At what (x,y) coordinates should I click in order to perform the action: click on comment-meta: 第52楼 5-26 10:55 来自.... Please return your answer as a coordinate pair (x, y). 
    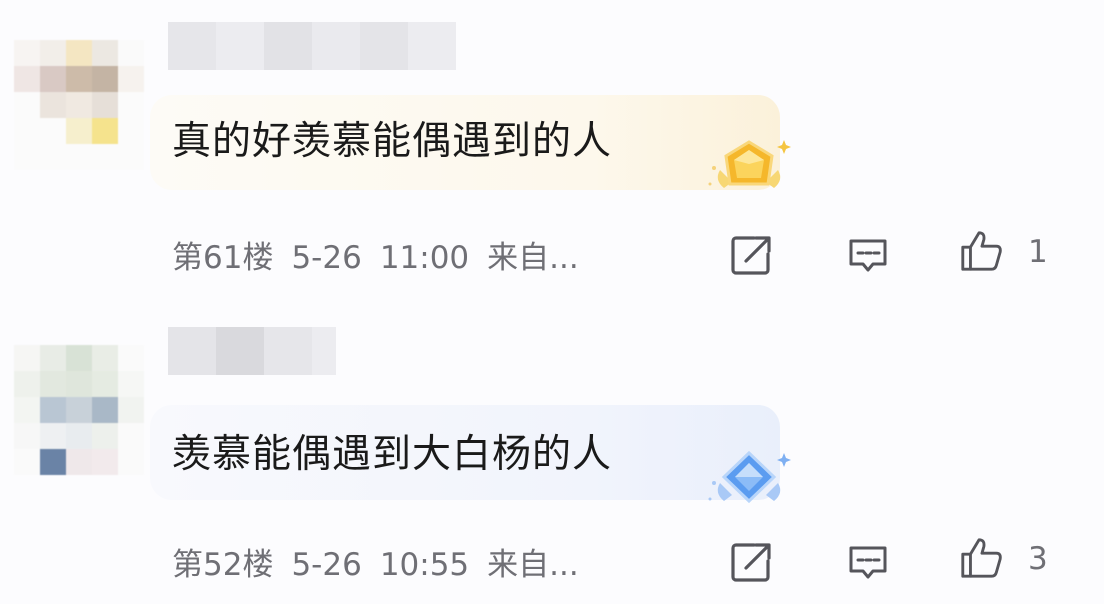
    Looking at the image, I should click on (384, 561).